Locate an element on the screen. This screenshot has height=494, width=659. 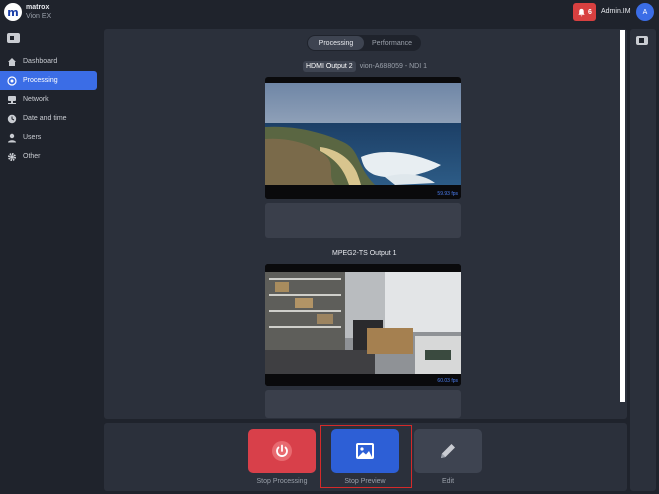
sidebar-item-label: Users is located at coordinates (32, 137).